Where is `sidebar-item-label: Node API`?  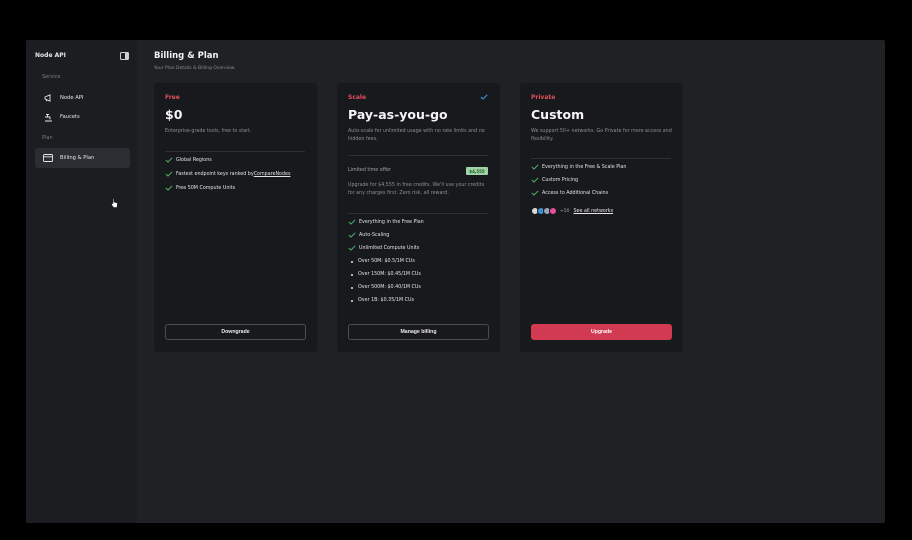
sidebar-item-label: Node API is located at coordinates (72, 98).